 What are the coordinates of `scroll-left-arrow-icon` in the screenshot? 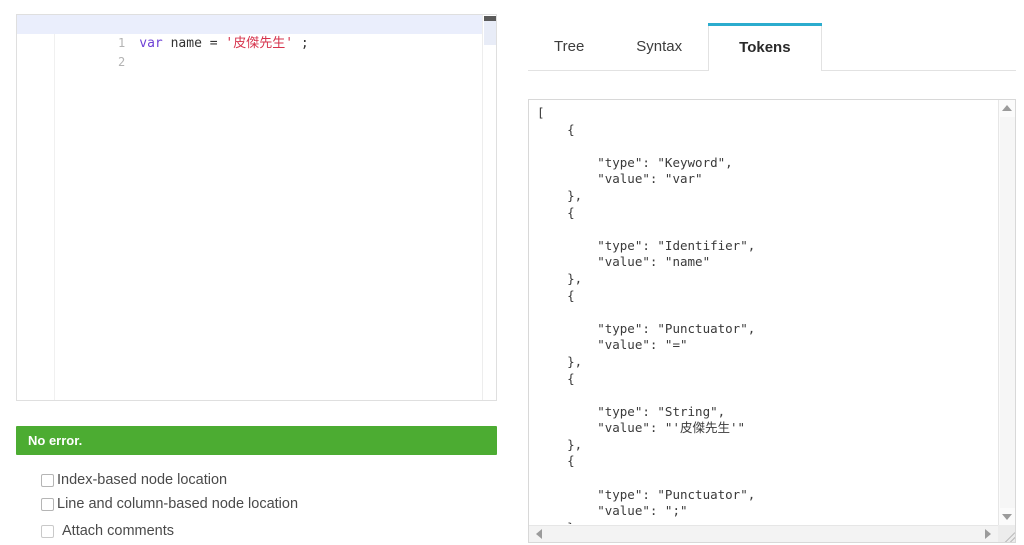 It's located at (539, 534).